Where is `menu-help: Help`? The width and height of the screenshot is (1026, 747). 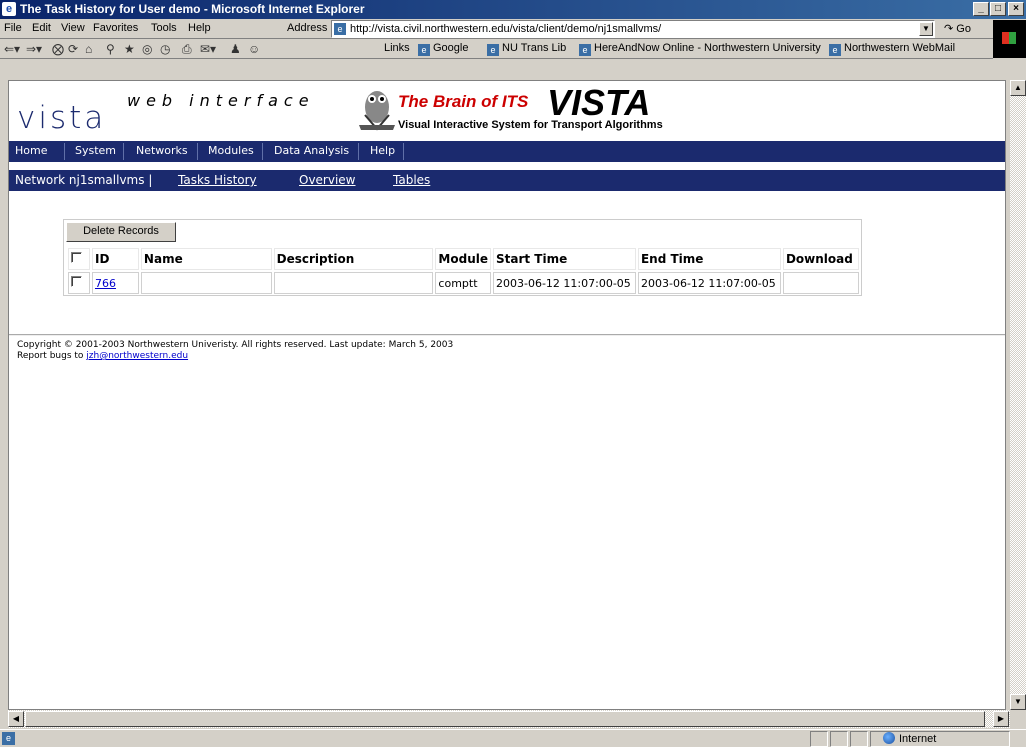 menu-help: Help is located at coordinates (199, 28).